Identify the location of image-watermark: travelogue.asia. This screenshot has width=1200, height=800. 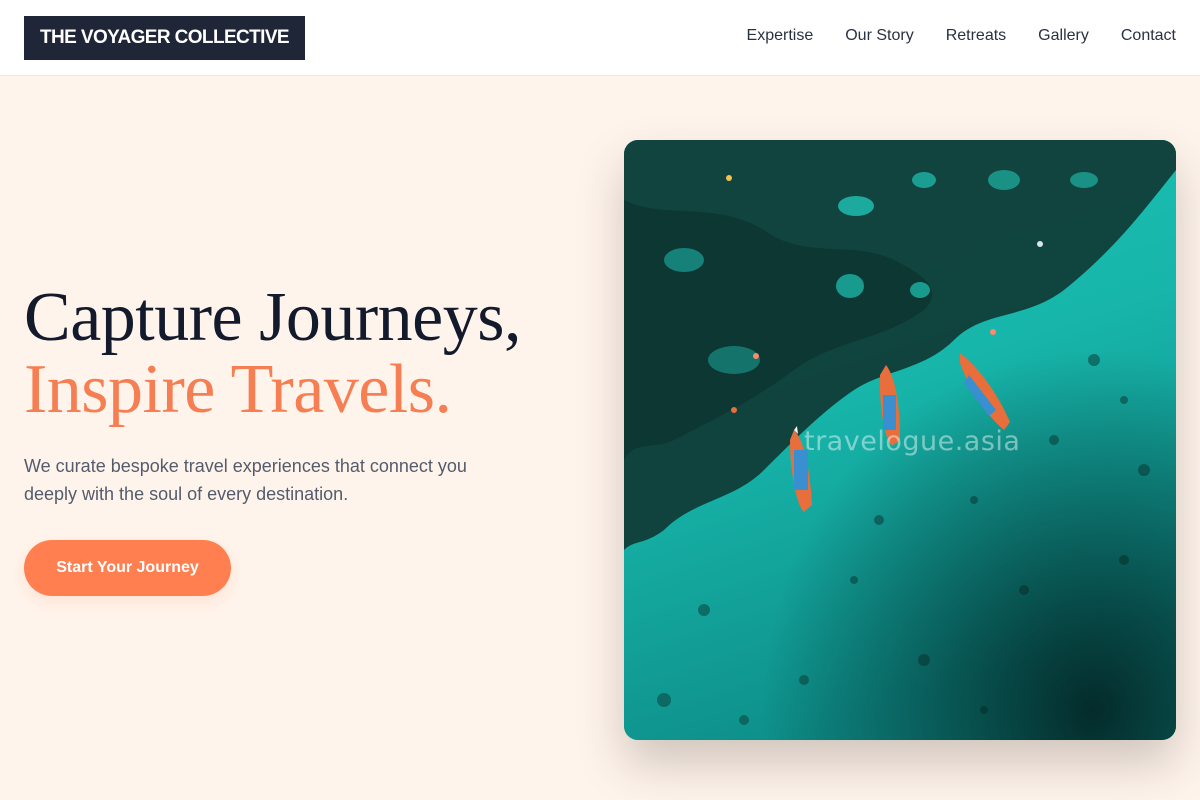
(912, 441).